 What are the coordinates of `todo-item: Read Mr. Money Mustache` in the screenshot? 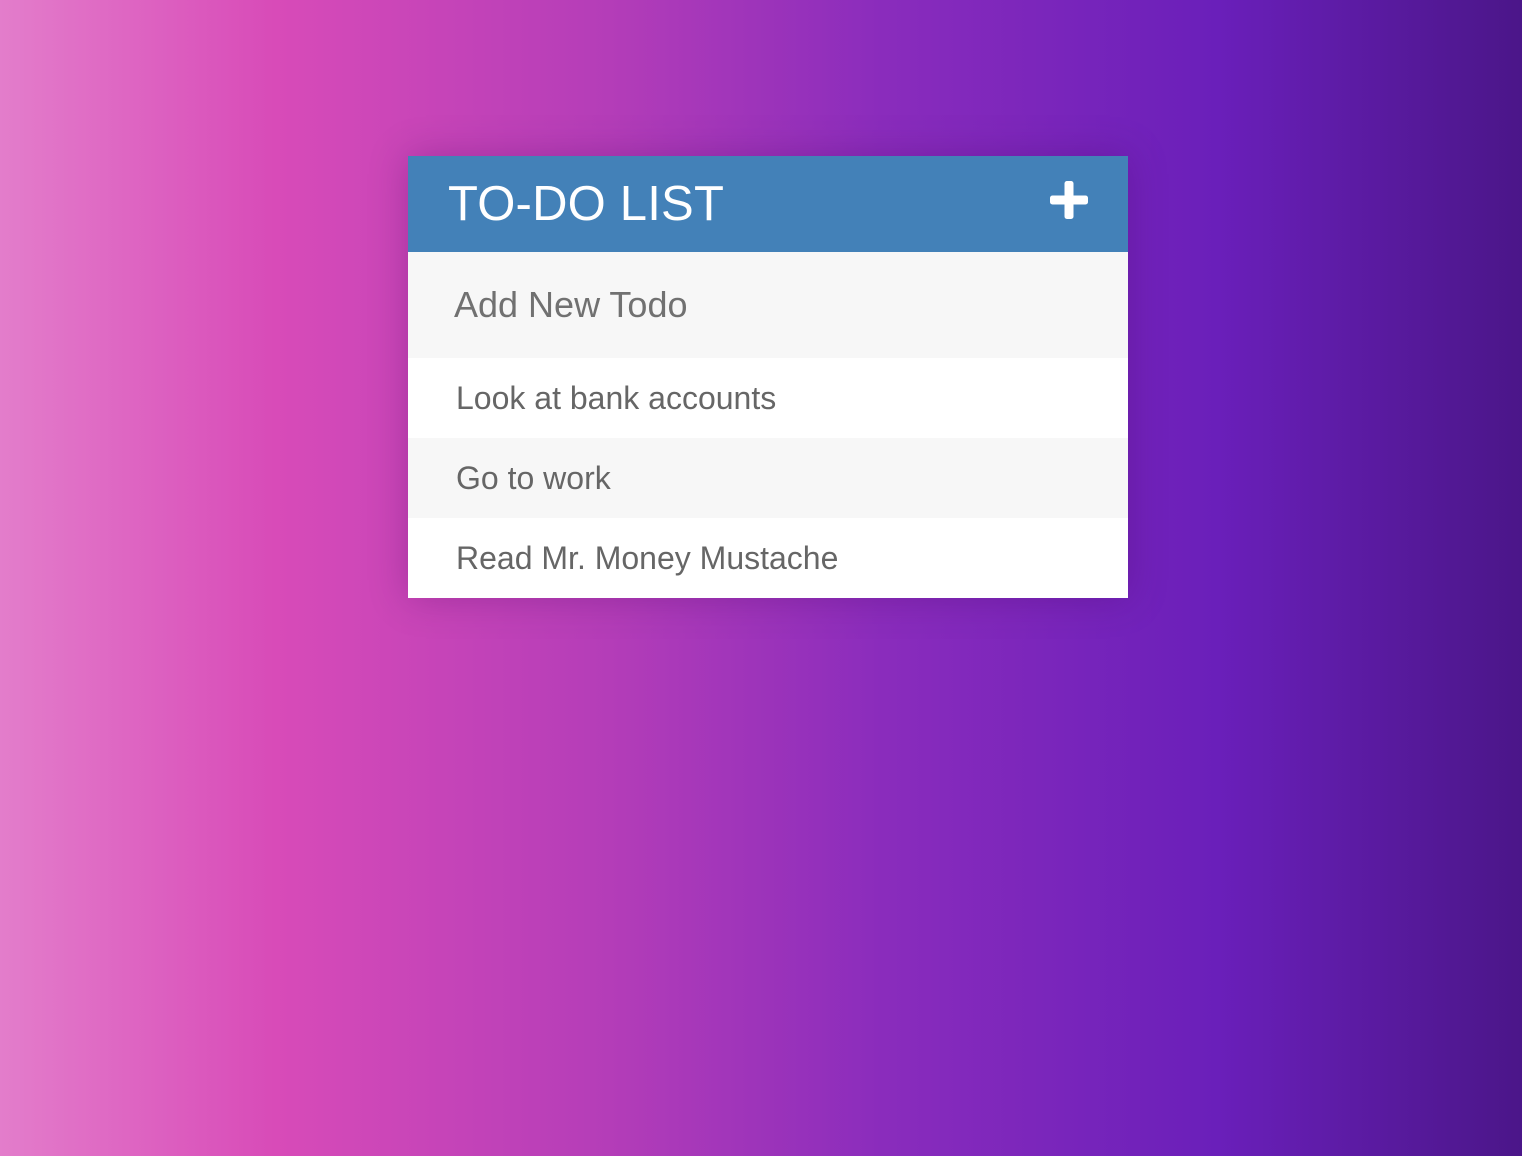 It's located at (768, 558).